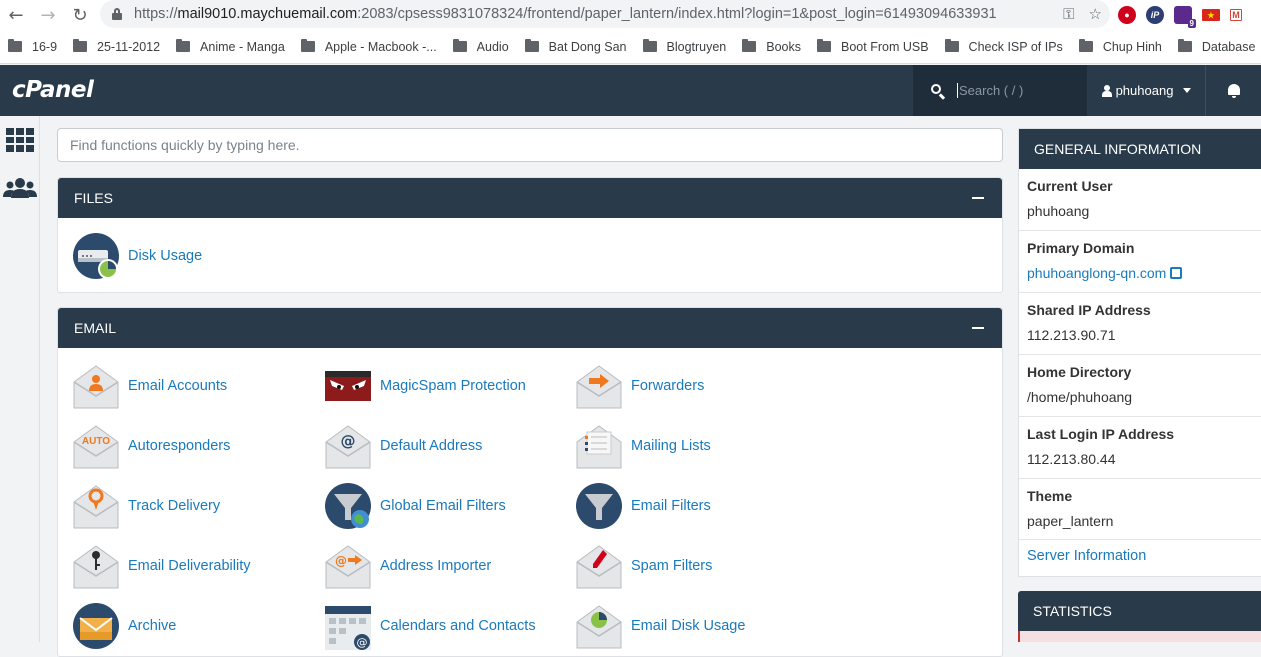 Image resolution: width=1261 pixels, height=657 pixels. What do you see at coordinates (129, 46) in the screenshot?
I see `bookmark-label: 25-11-2012` at bounding box center [129, 46].